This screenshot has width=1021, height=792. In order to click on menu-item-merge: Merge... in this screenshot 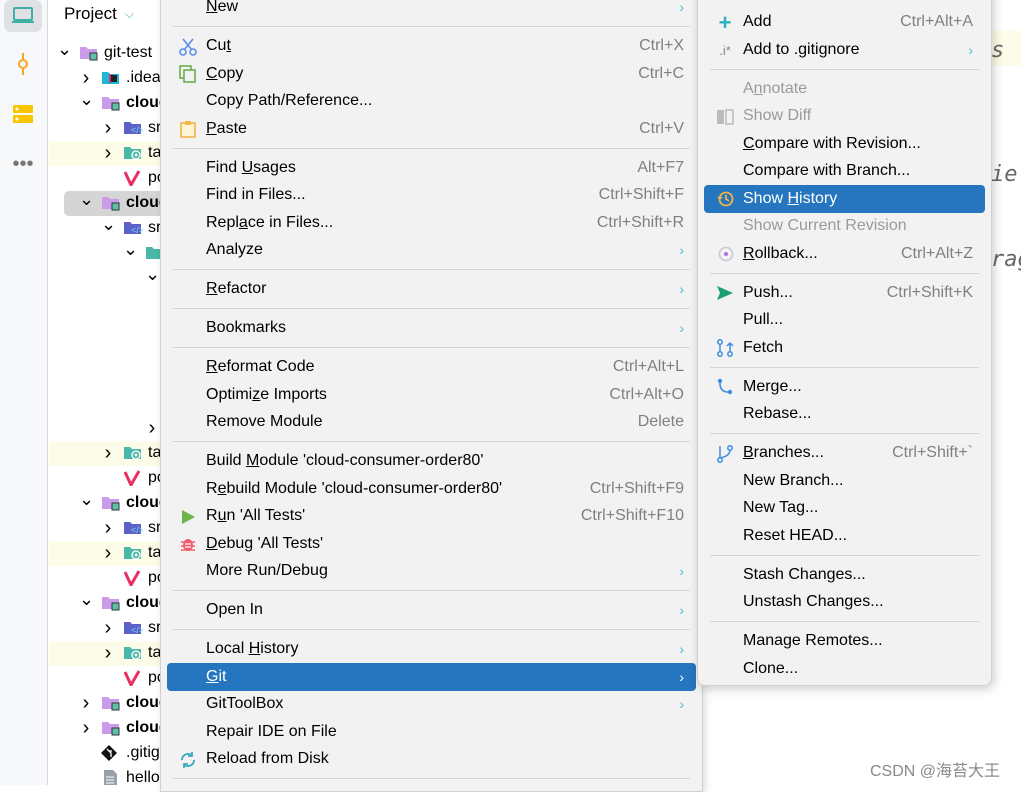, I will do `click(844, 387)`.